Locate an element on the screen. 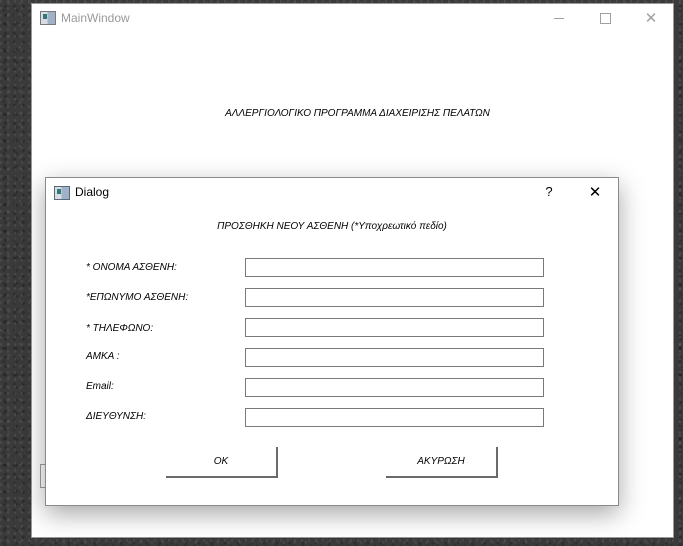 The height and width of the screenshot is (546, 683). help-button: ? is located at coordinates (549, 192).